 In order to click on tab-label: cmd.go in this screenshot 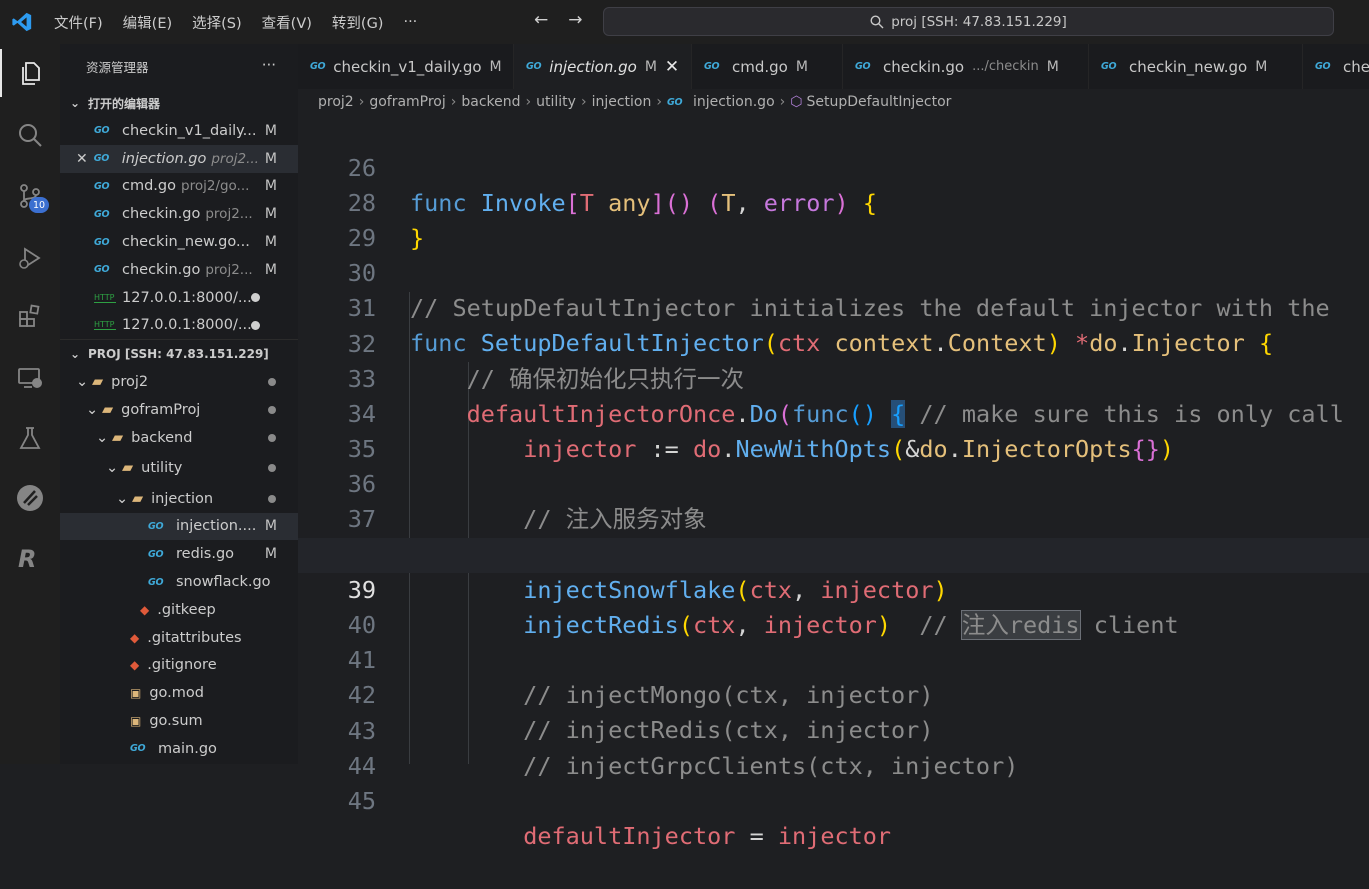, I will do `click(760, 66)`.